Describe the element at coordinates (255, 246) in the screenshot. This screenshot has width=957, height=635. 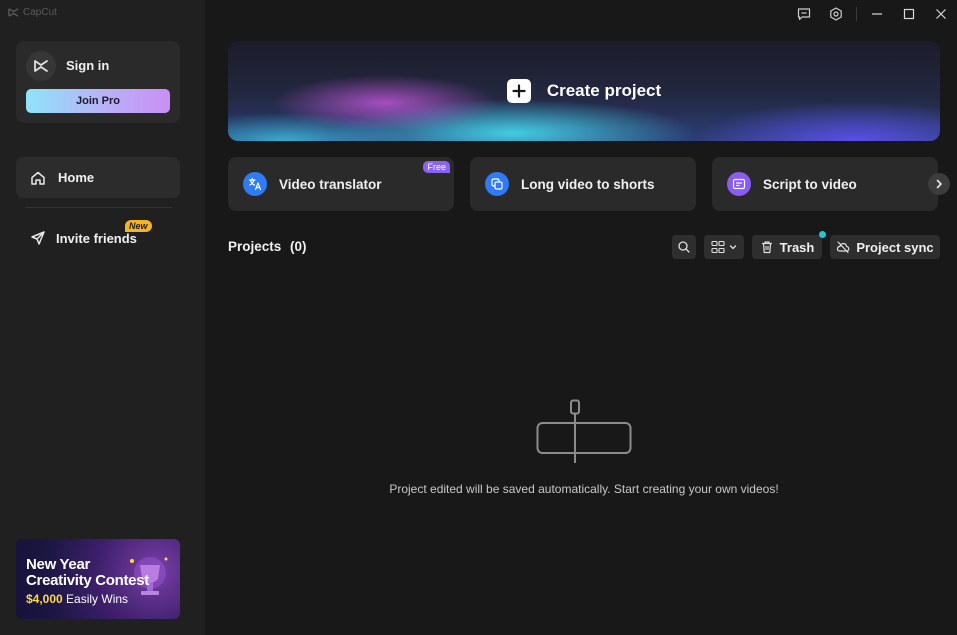
I see `projects-title: Projects` at that location.